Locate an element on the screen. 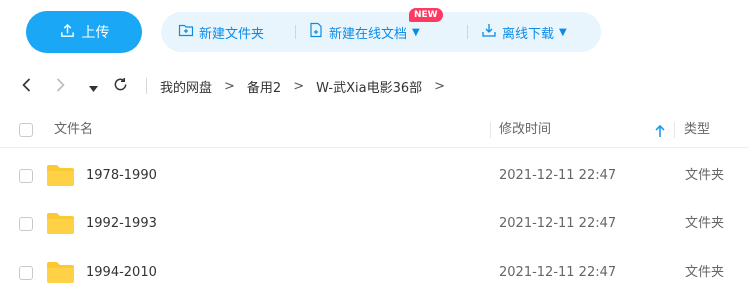 This screenshot has width=749, height=302. new-folder-icon is located at coordinates (186, 32).